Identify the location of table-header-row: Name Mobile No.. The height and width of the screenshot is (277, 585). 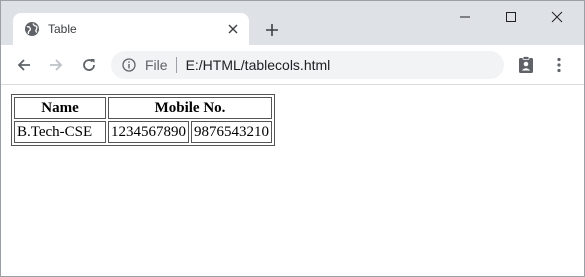
(143, 108).